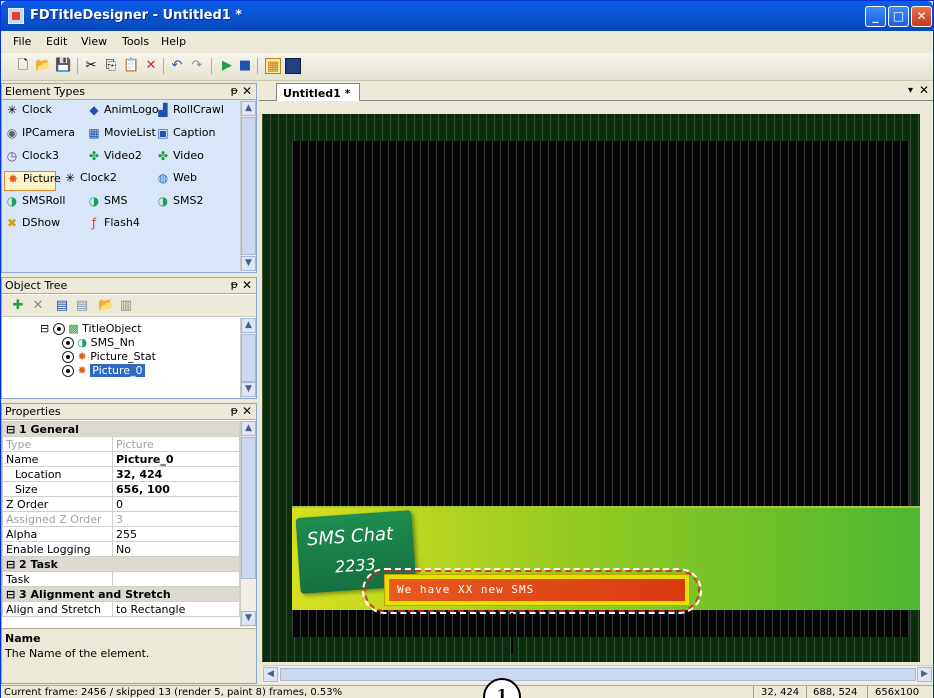 This screenshot has height=698, width=934. Describe the element at coordinates (467, 16) in the screenshot. I see `title-bar: FDTitleDesigner - Untitled1 * _ □ ✕` at that location.